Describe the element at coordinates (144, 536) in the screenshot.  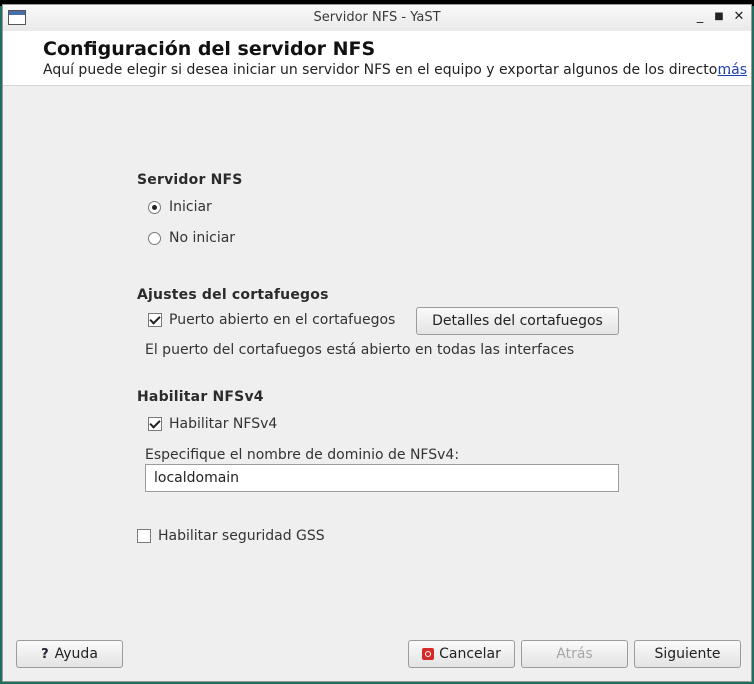
I see `gss-security-checkbox-box` at that location.